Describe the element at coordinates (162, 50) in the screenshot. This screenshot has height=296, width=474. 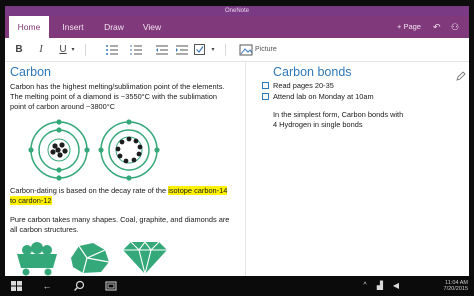
I see `outdent-icon` at that location.